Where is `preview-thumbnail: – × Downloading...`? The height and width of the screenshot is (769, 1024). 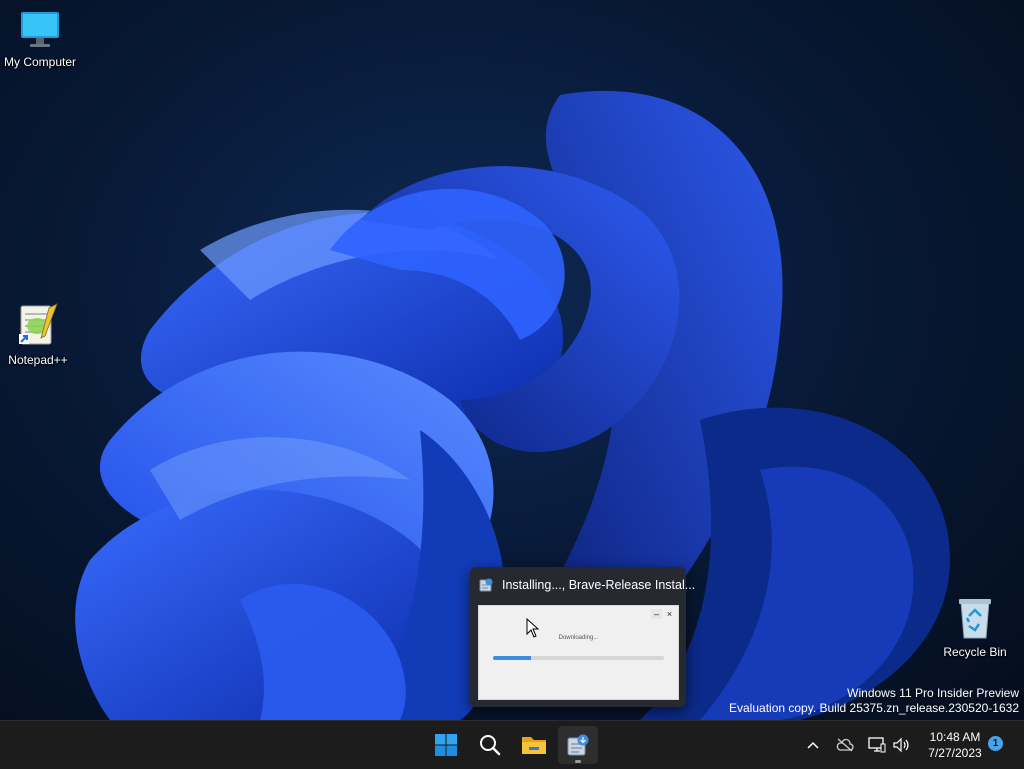
preview-thumbnail: – × Downloading... is located at coordinates (578, 652).